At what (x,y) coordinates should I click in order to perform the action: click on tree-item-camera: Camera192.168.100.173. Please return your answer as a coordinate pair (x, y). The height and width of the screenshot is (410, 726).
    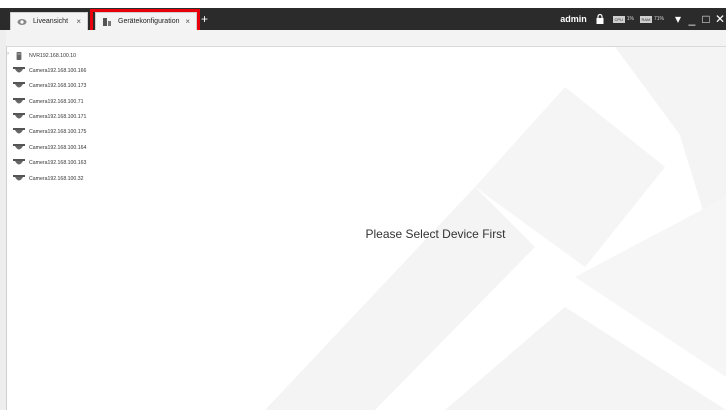
    Looking at the image, I should click on (49, 86).